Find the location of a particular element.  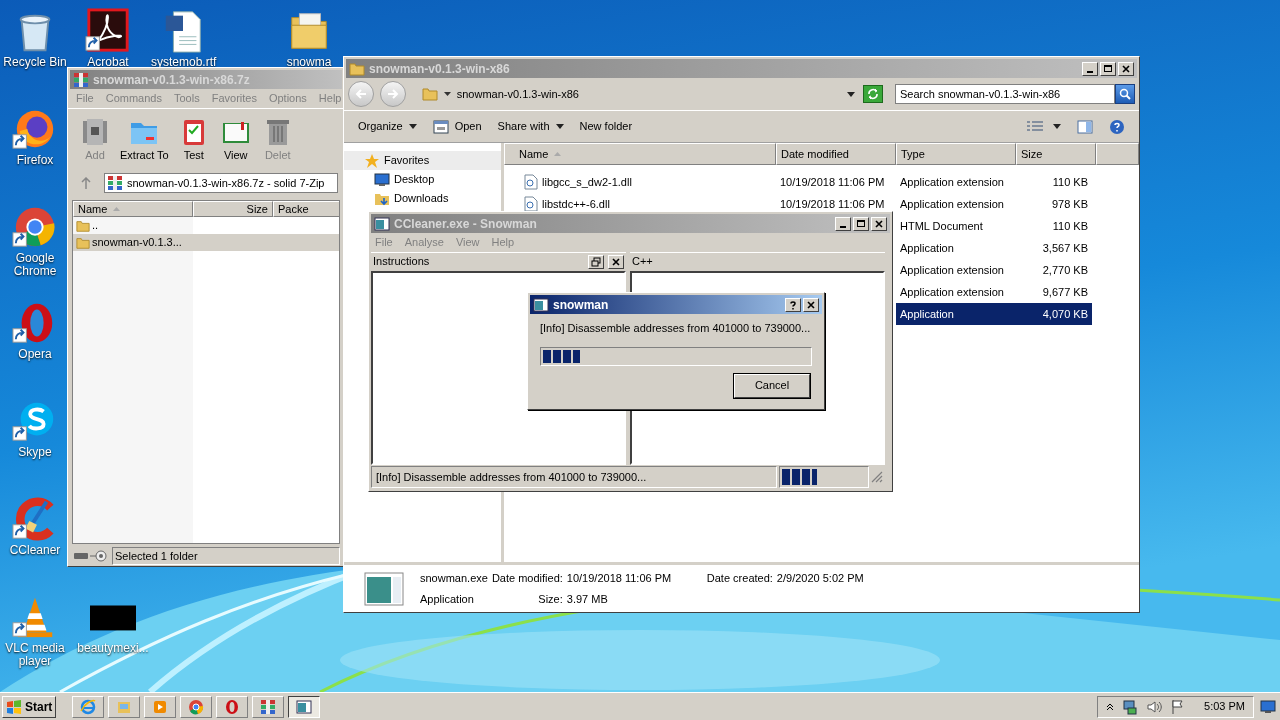

file-row: Application extension 9,677 KB is located at coordinates (994, 292).